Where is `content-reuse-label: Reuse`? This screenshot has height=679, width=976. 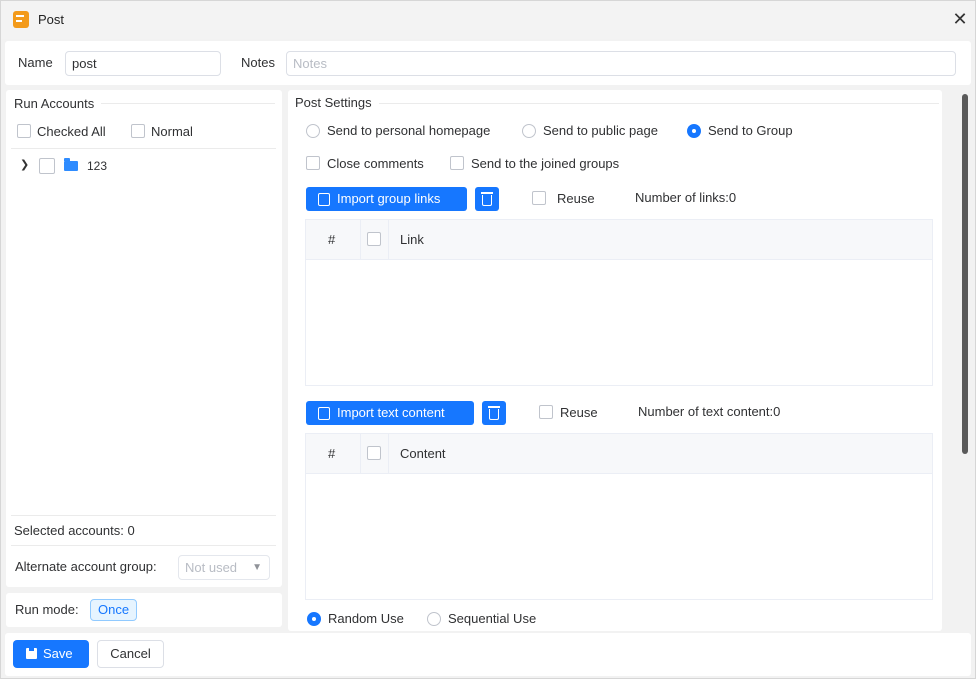
content-reuse-label: Reuse is located at coordinates (579, 412).